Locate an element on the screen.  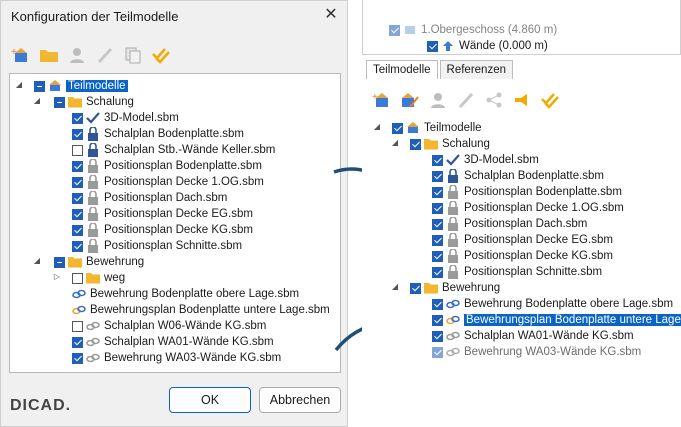
tree-item: Schalplan Stb.-Wände Keller.sbm is located at coordinates (173, 150).